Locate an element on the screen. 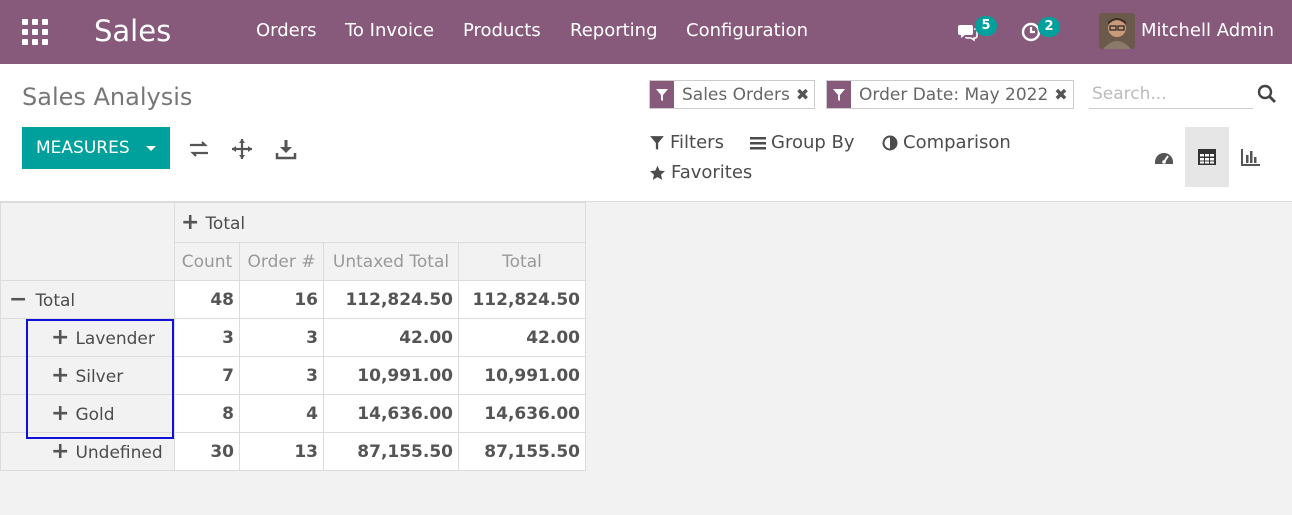 This screenshot has width=1292, height=515. flip-axis-icon is located at coordinates (199, 149).